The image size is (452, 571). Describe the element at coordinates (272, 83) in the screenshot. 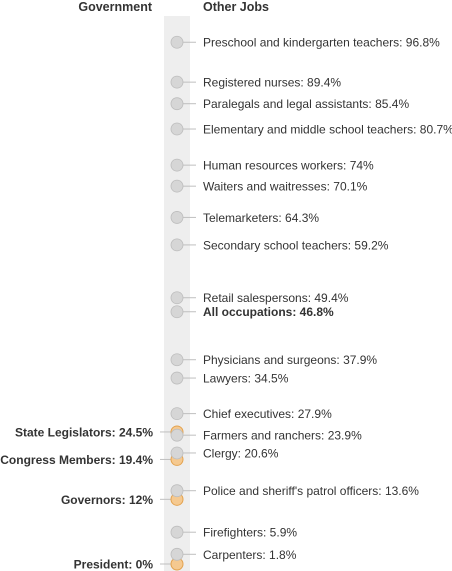

I see `job-label-registered-nurses: Registered nurses: 89.4%` at that location.